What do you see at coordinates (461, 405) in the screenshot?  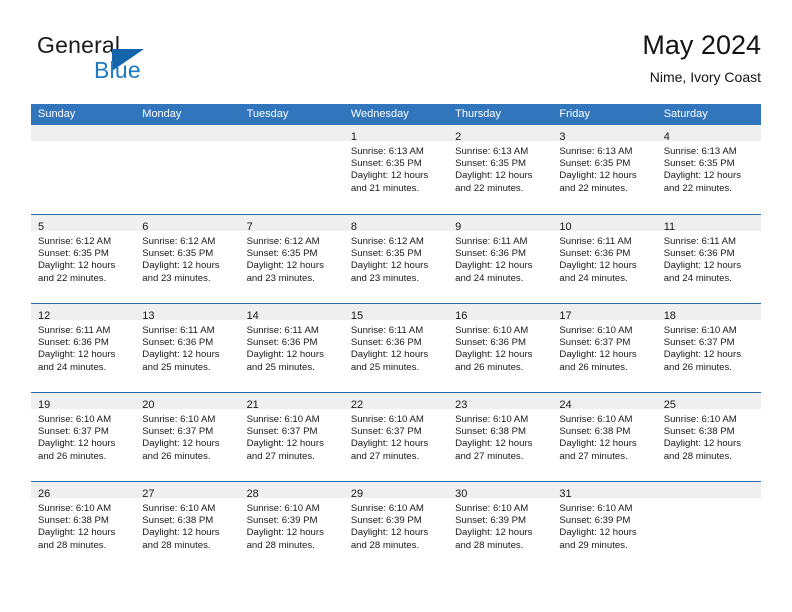 I see `day-number: 23` at bounding box center [461, 405].